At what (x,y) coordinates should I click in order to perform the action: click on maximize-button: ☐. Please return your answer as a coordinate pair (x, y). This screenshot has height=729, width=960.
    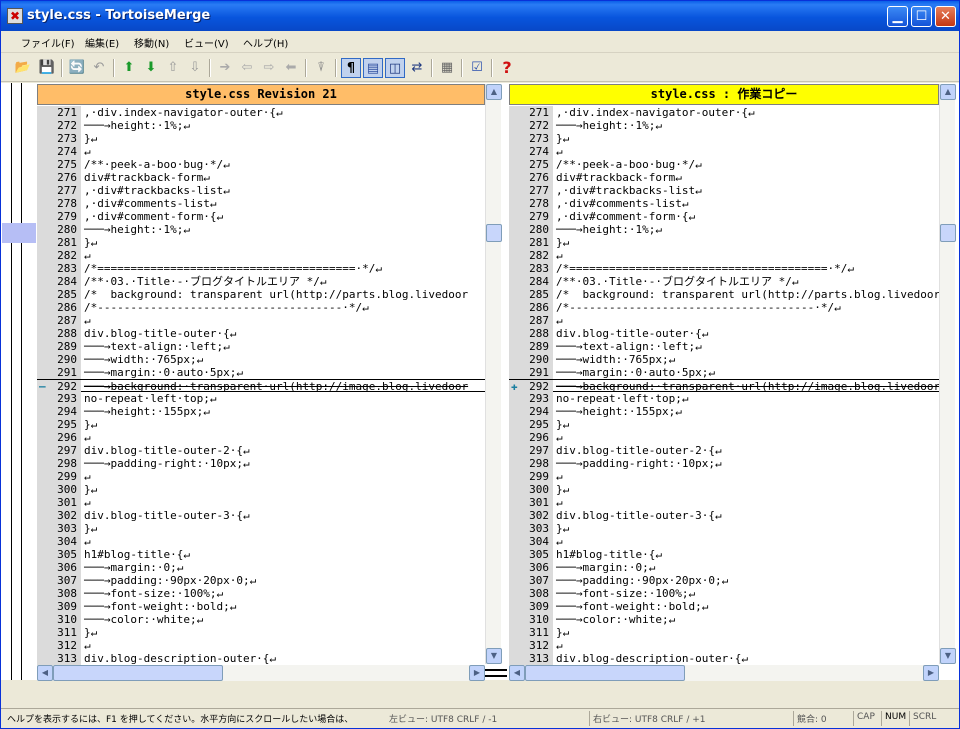
    Looking at the image, I should click on (921, 16).